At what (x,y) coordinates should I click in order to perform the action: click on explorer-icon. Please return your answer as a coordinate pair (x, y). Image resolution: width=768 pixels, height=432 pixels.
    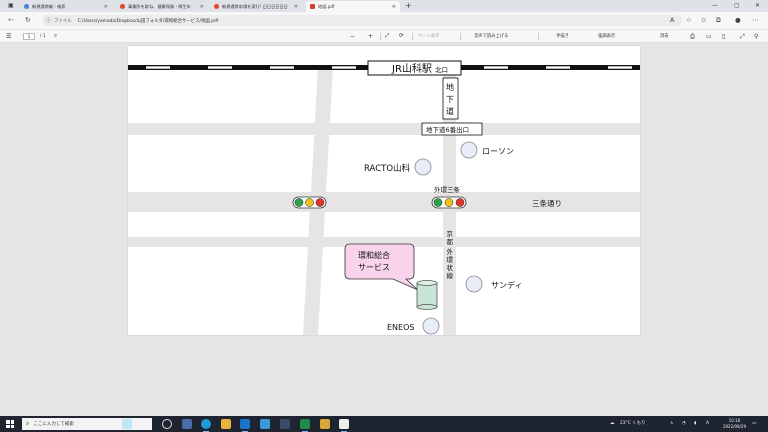
    Looking at the image, I should click on (226, 424).